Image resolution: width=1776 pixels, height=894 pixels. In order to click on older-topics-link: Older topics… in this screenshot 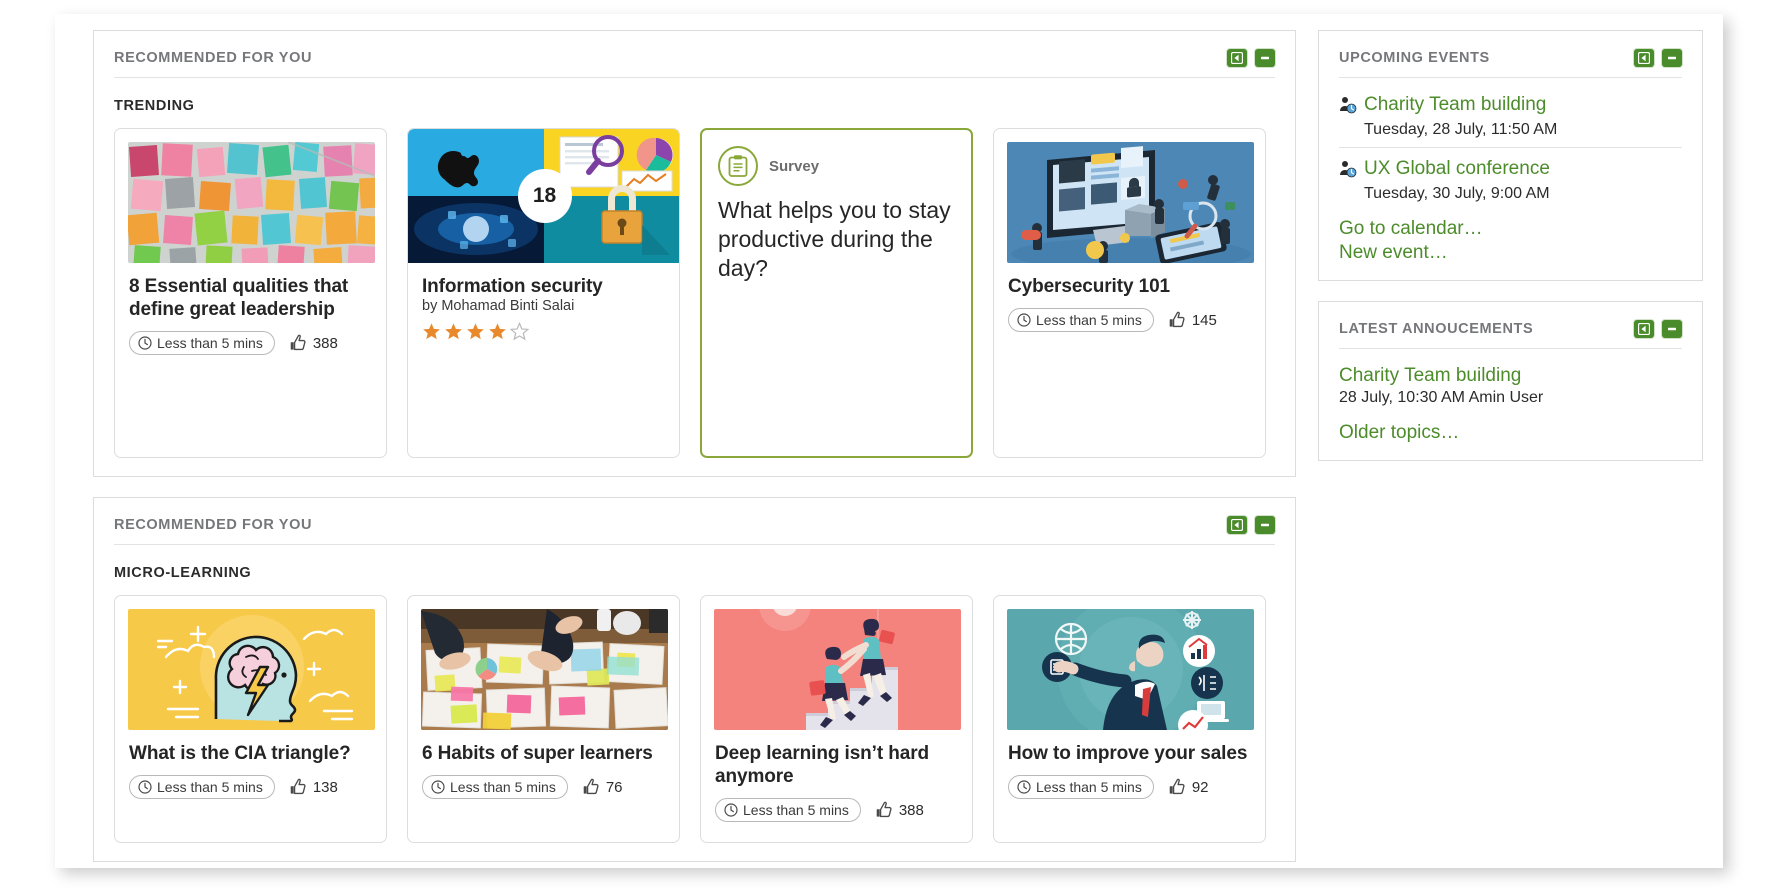, I will do `click(1510, 433)`.